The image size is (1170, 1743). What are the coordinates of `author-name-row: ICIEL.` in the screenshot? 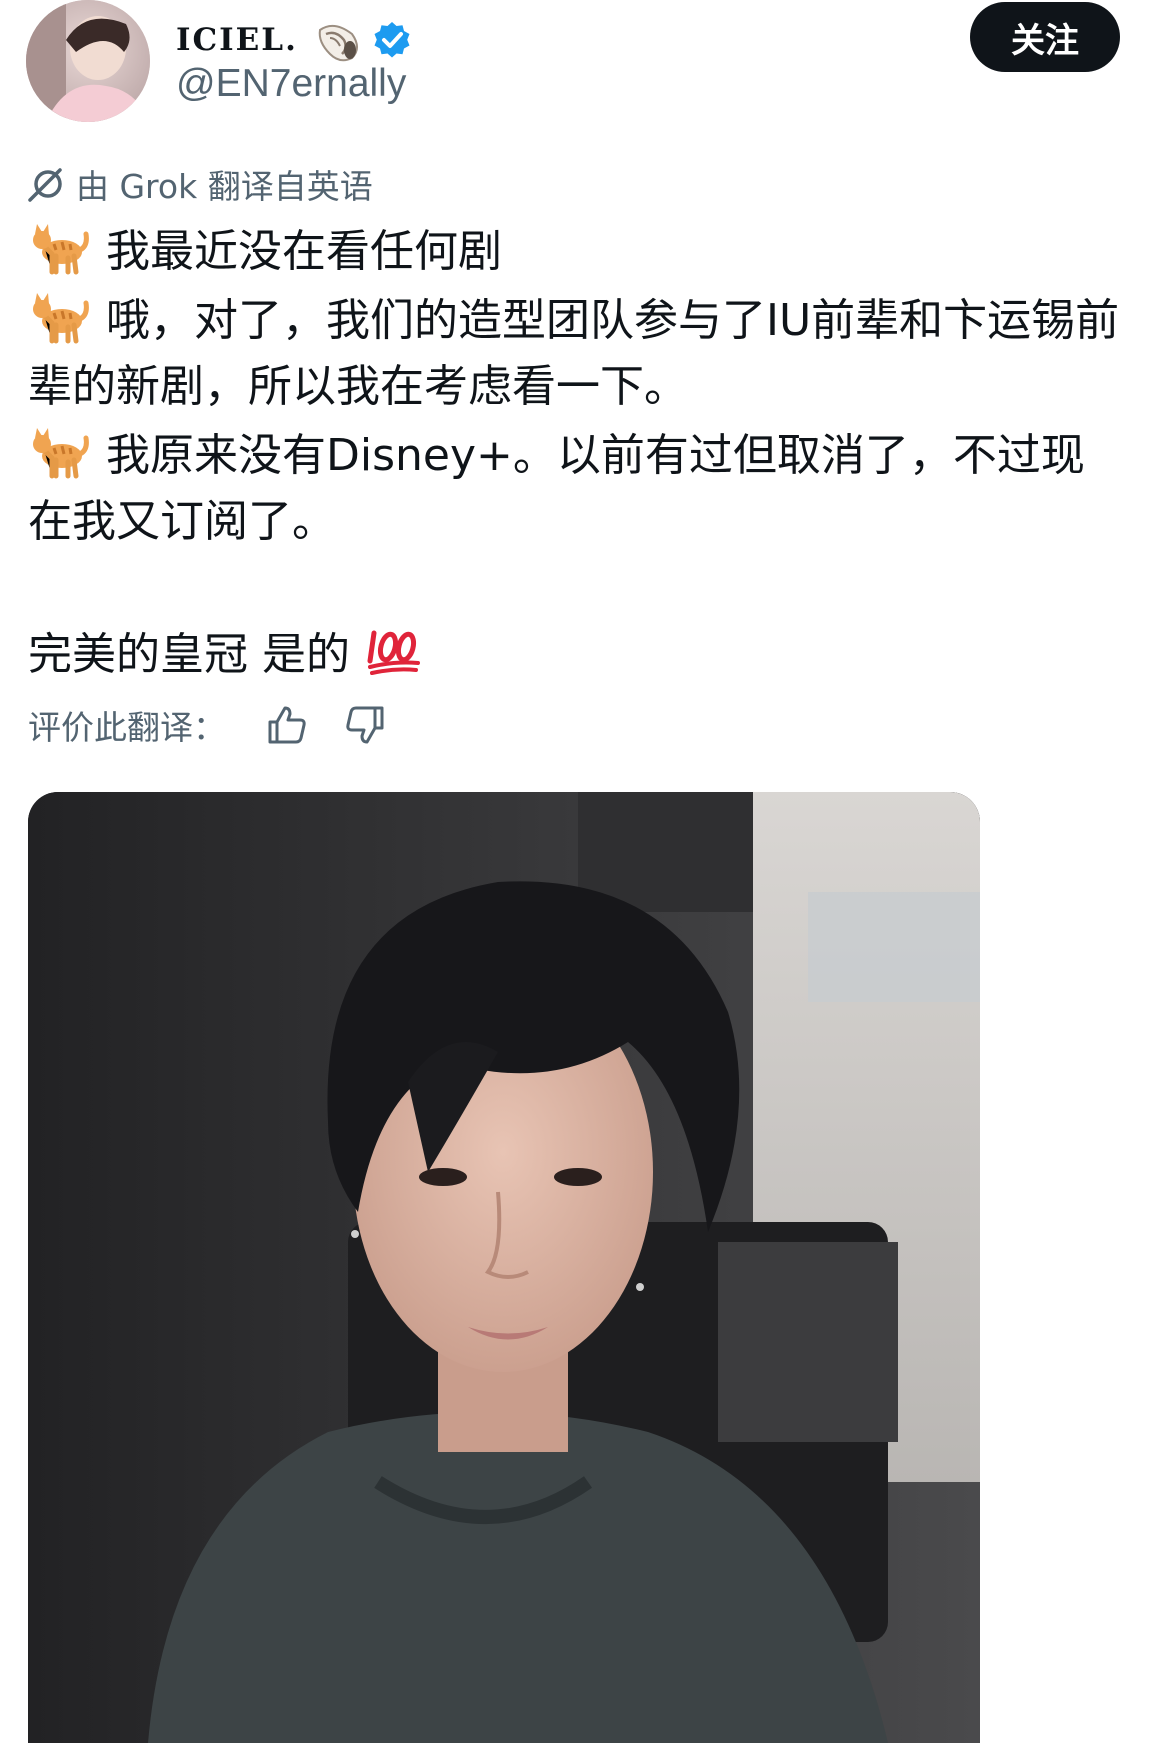 It's located at (294, 40).